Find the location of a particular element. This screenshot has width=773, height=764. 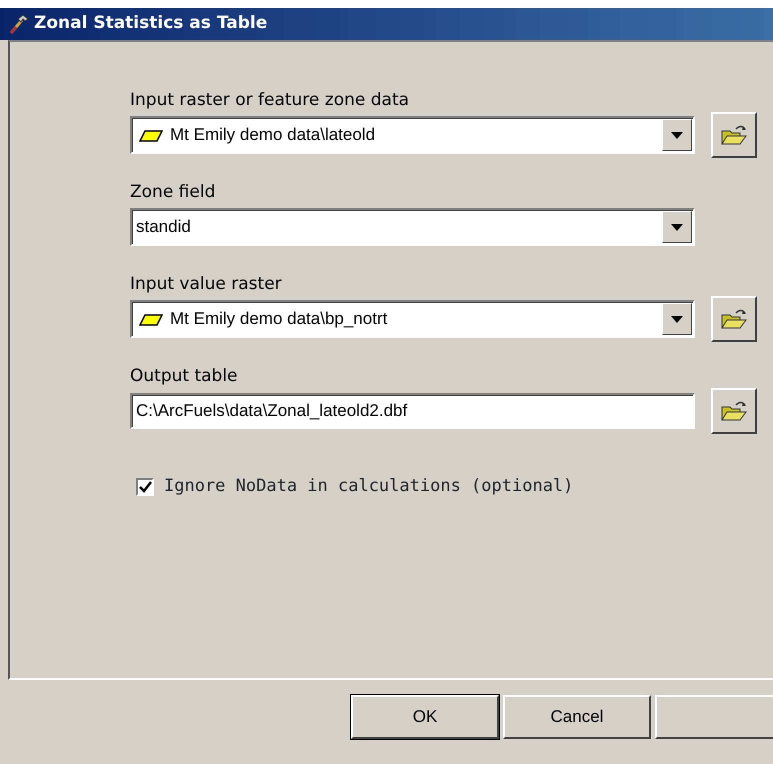

dropdown-field: standid is located at coordinates (412, 227).